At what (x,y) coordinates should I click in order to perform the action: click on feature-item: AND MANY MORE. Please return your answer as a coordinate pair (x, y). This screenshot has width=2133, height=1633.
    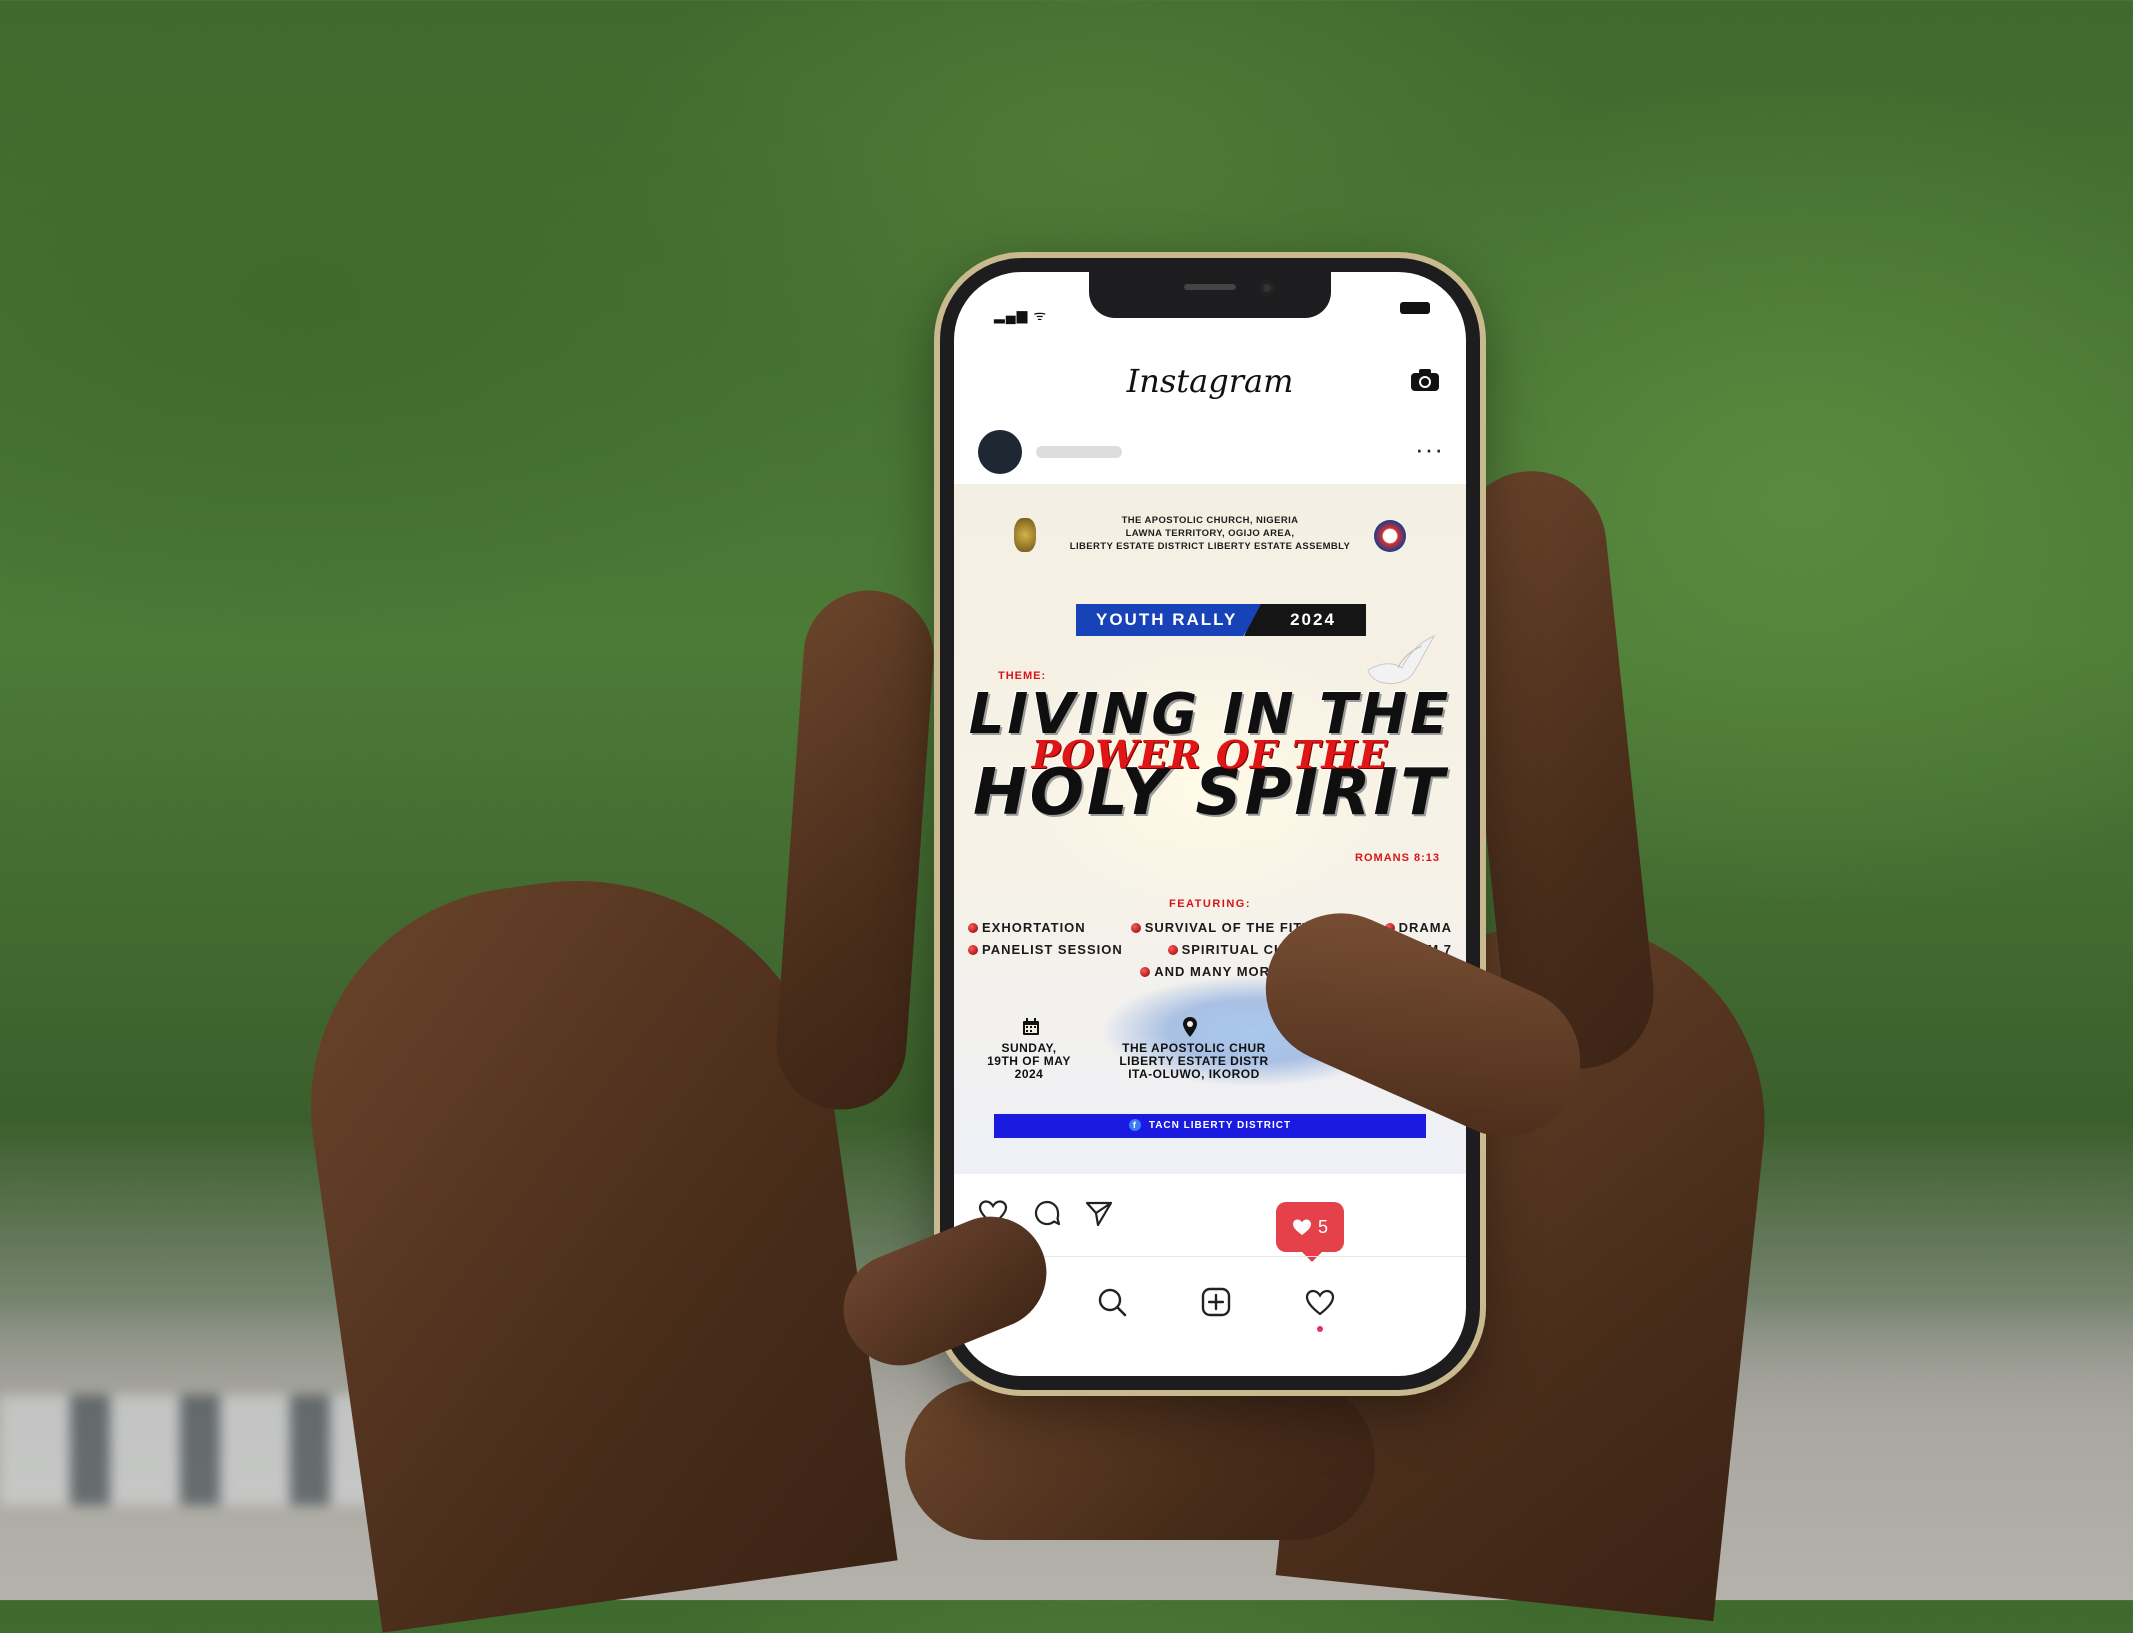
    Looking at the image, I should click on (1209, 971).